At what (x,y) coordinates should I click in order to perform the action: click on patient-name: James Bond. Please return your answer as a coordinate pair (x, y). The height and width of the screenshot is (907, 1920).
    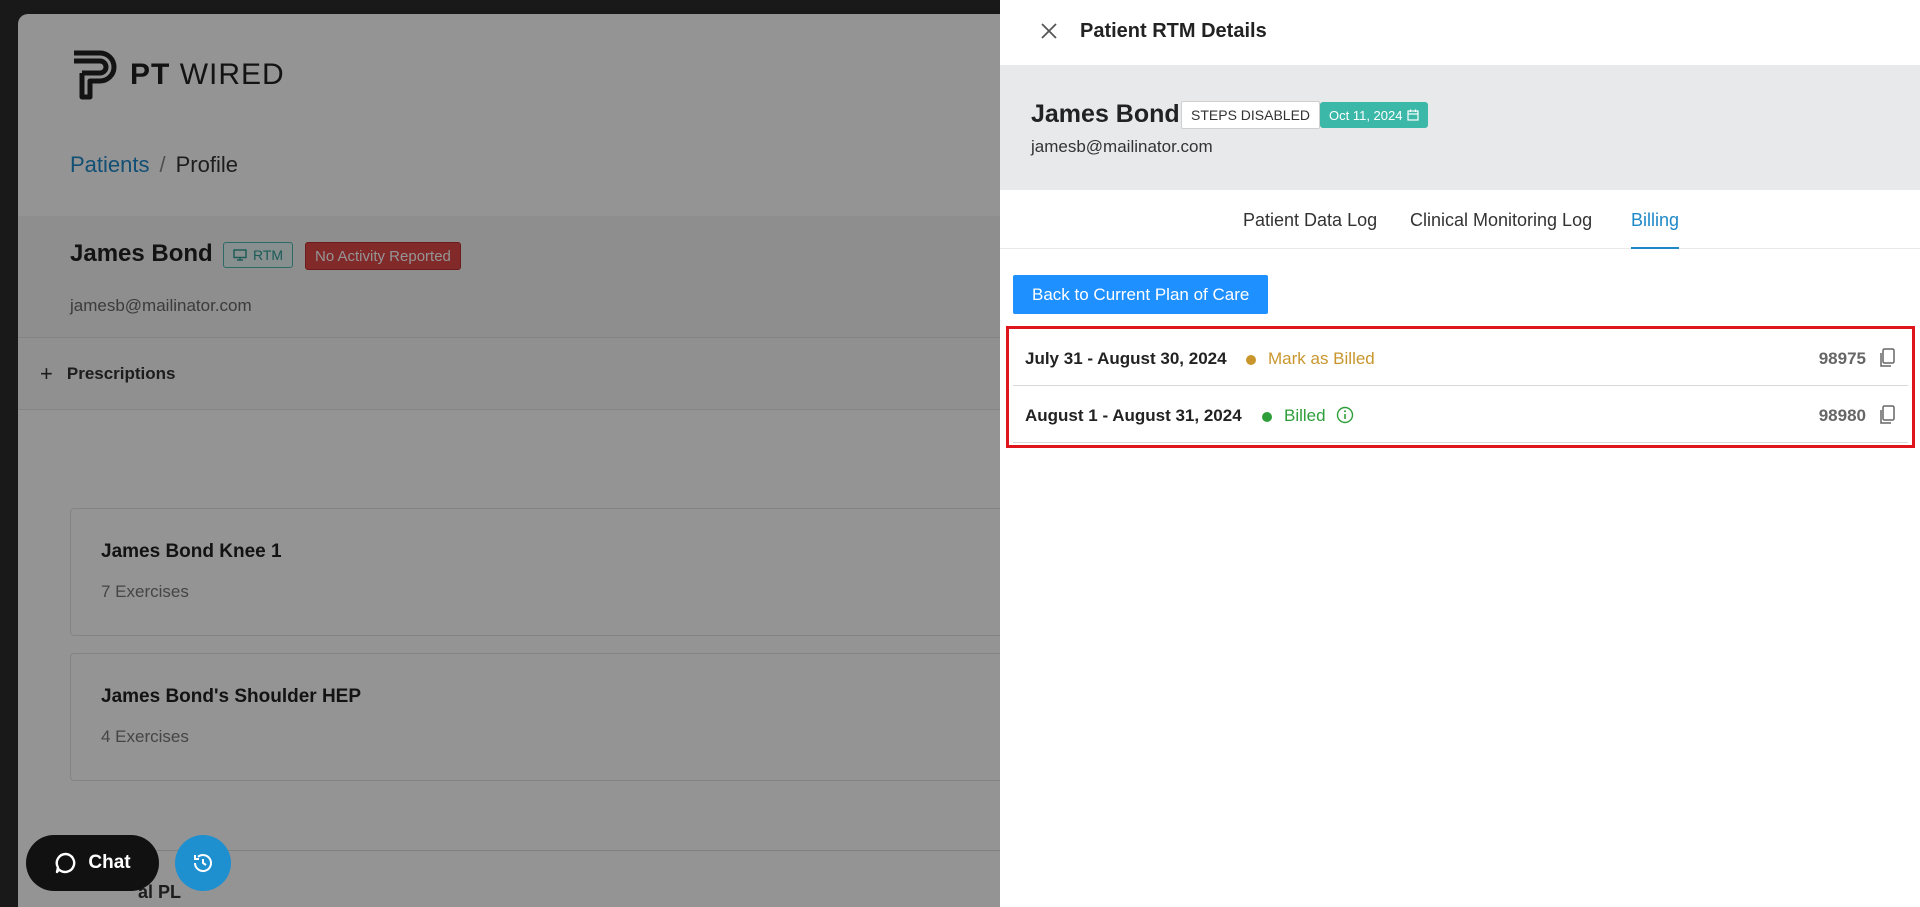
    Looking at the image, I should click on (1105, 114).